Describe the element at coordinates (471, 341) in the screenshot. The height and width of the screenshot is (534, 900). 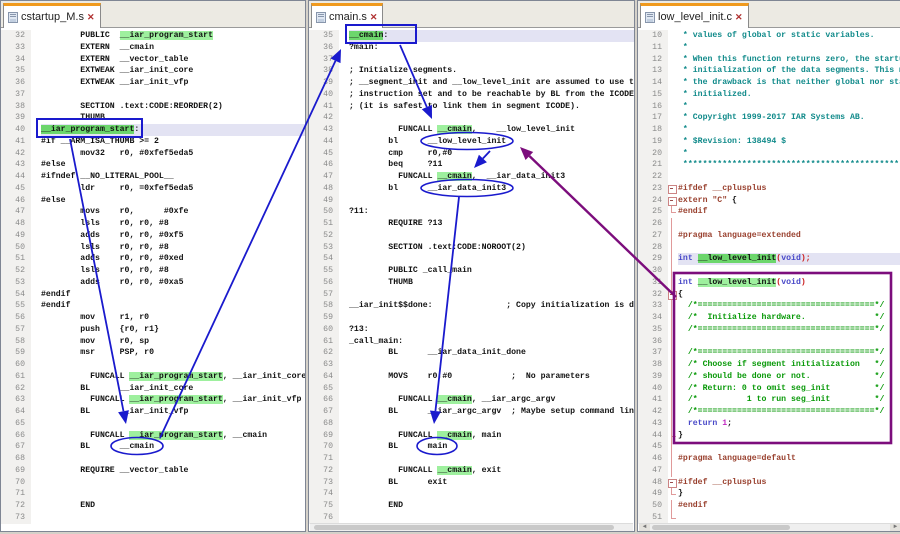
I see `code-line: 61 _call_main:` at that location.